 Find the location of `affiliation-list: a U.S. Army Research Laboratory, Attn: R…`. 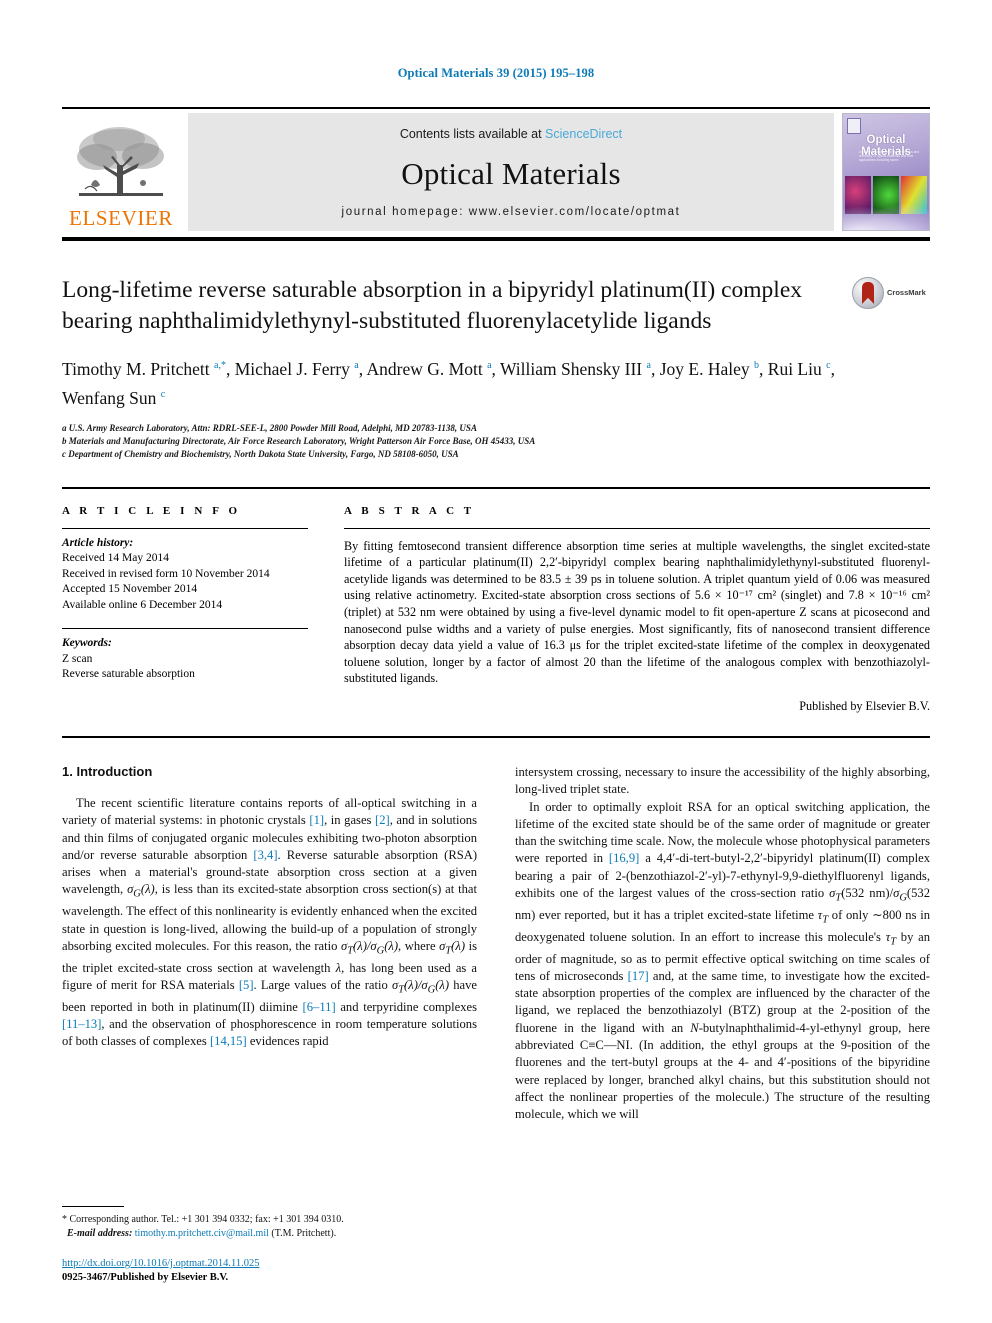

affiliation-list: a U.S. Army Research Laboratory, Attn: R… is located at coordinates (496, 441).